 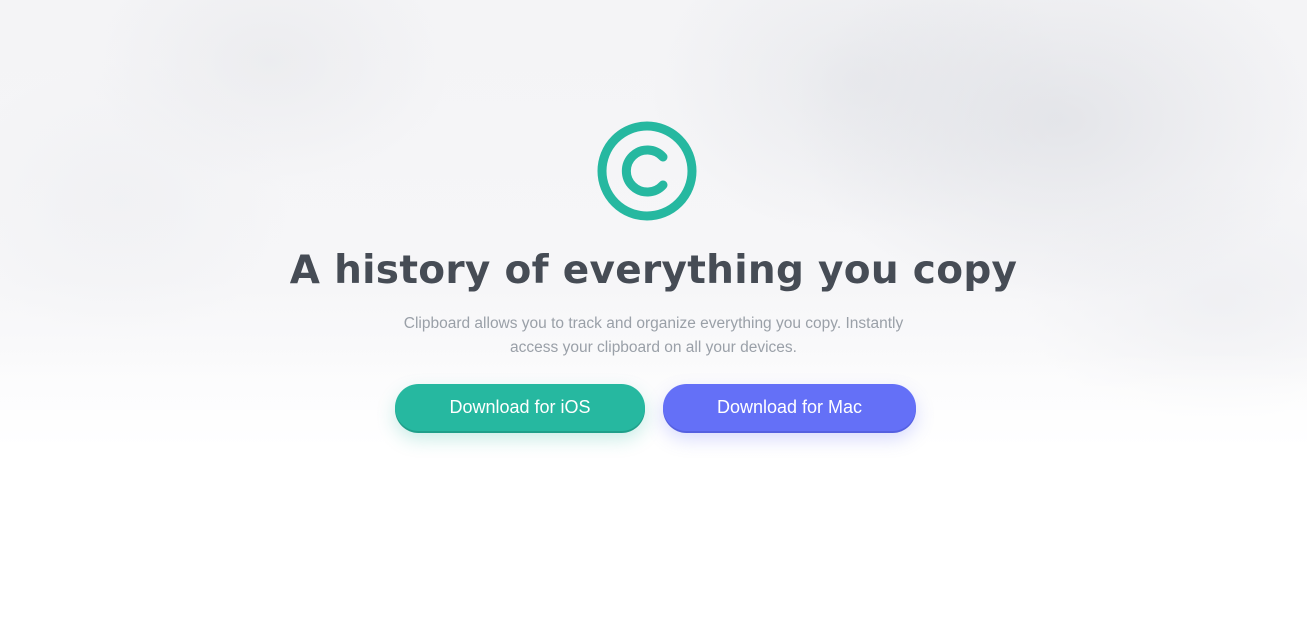 I want to click on download-mac-button: Download for Mac, so click(x=789, y=407).